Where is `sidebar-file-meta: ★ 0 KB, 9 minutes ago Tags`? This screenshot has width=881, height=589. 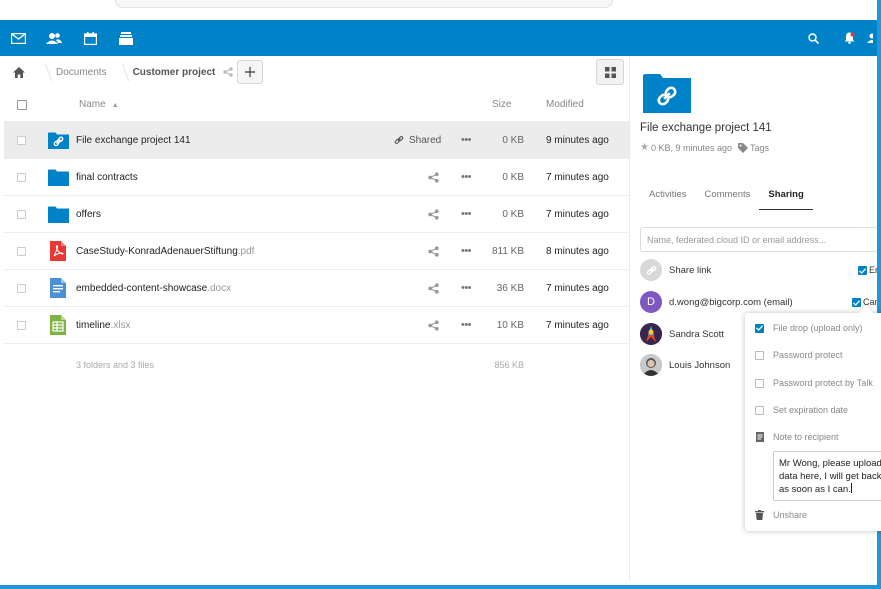 sidebar-file-meta: ★ 0 KB, 9 minutes ago Tags is located at coordinates (704, 147).